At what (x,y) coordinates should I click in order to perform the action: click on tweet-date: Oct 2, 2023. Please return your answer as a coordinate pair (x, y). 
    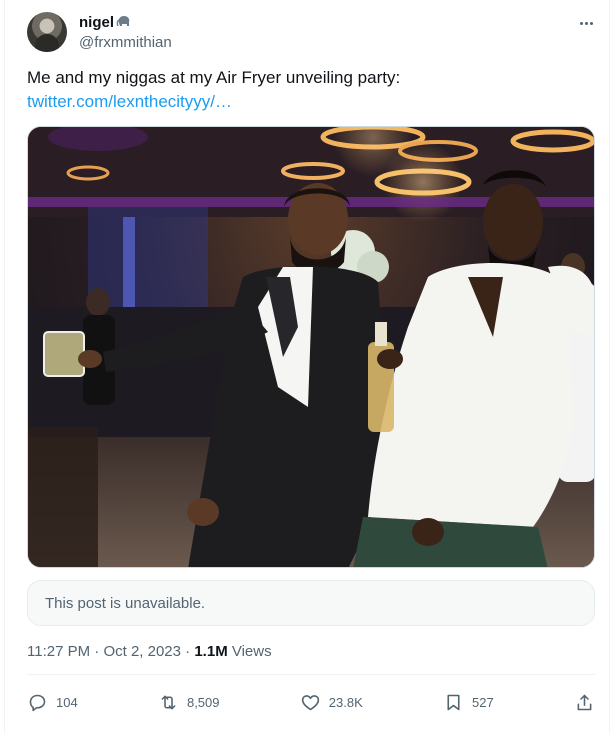
    Looking at the image, I should click on (142, 651).